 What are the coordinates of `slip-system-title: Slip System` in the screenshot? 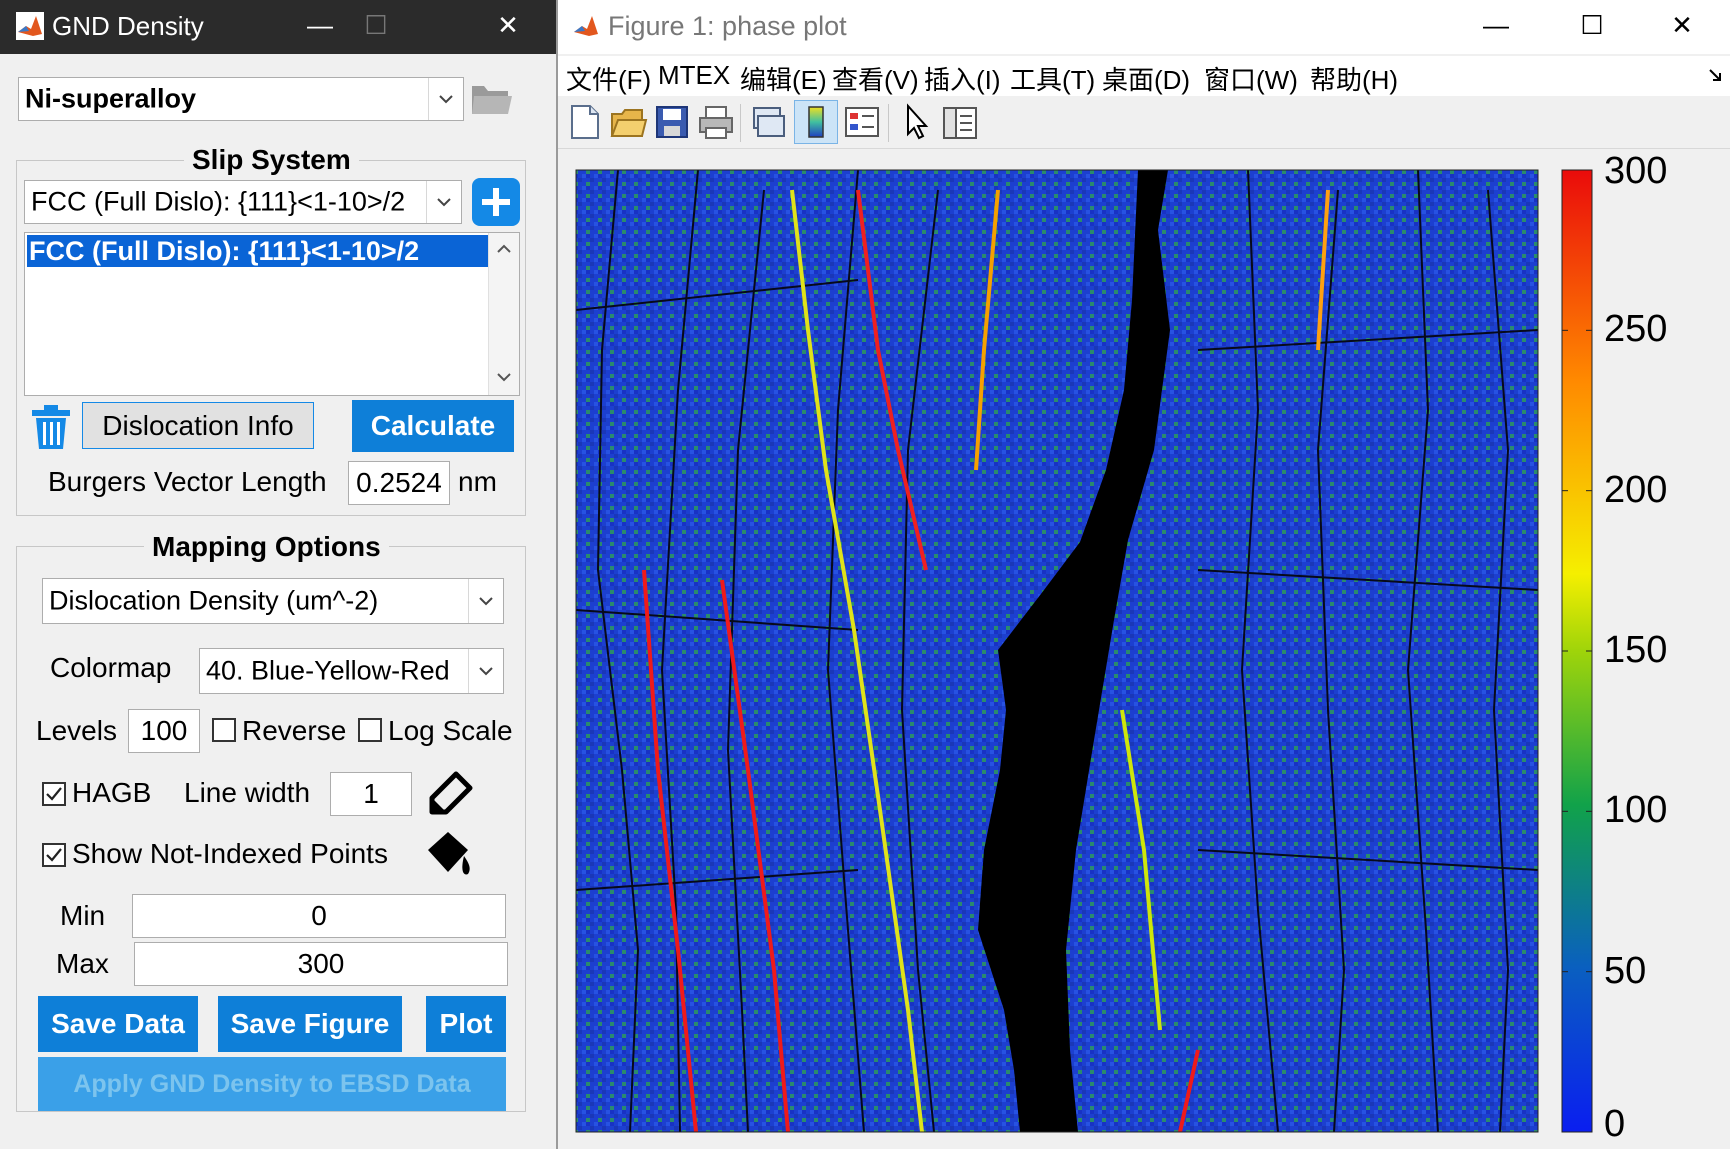 It's located at (271, 160).